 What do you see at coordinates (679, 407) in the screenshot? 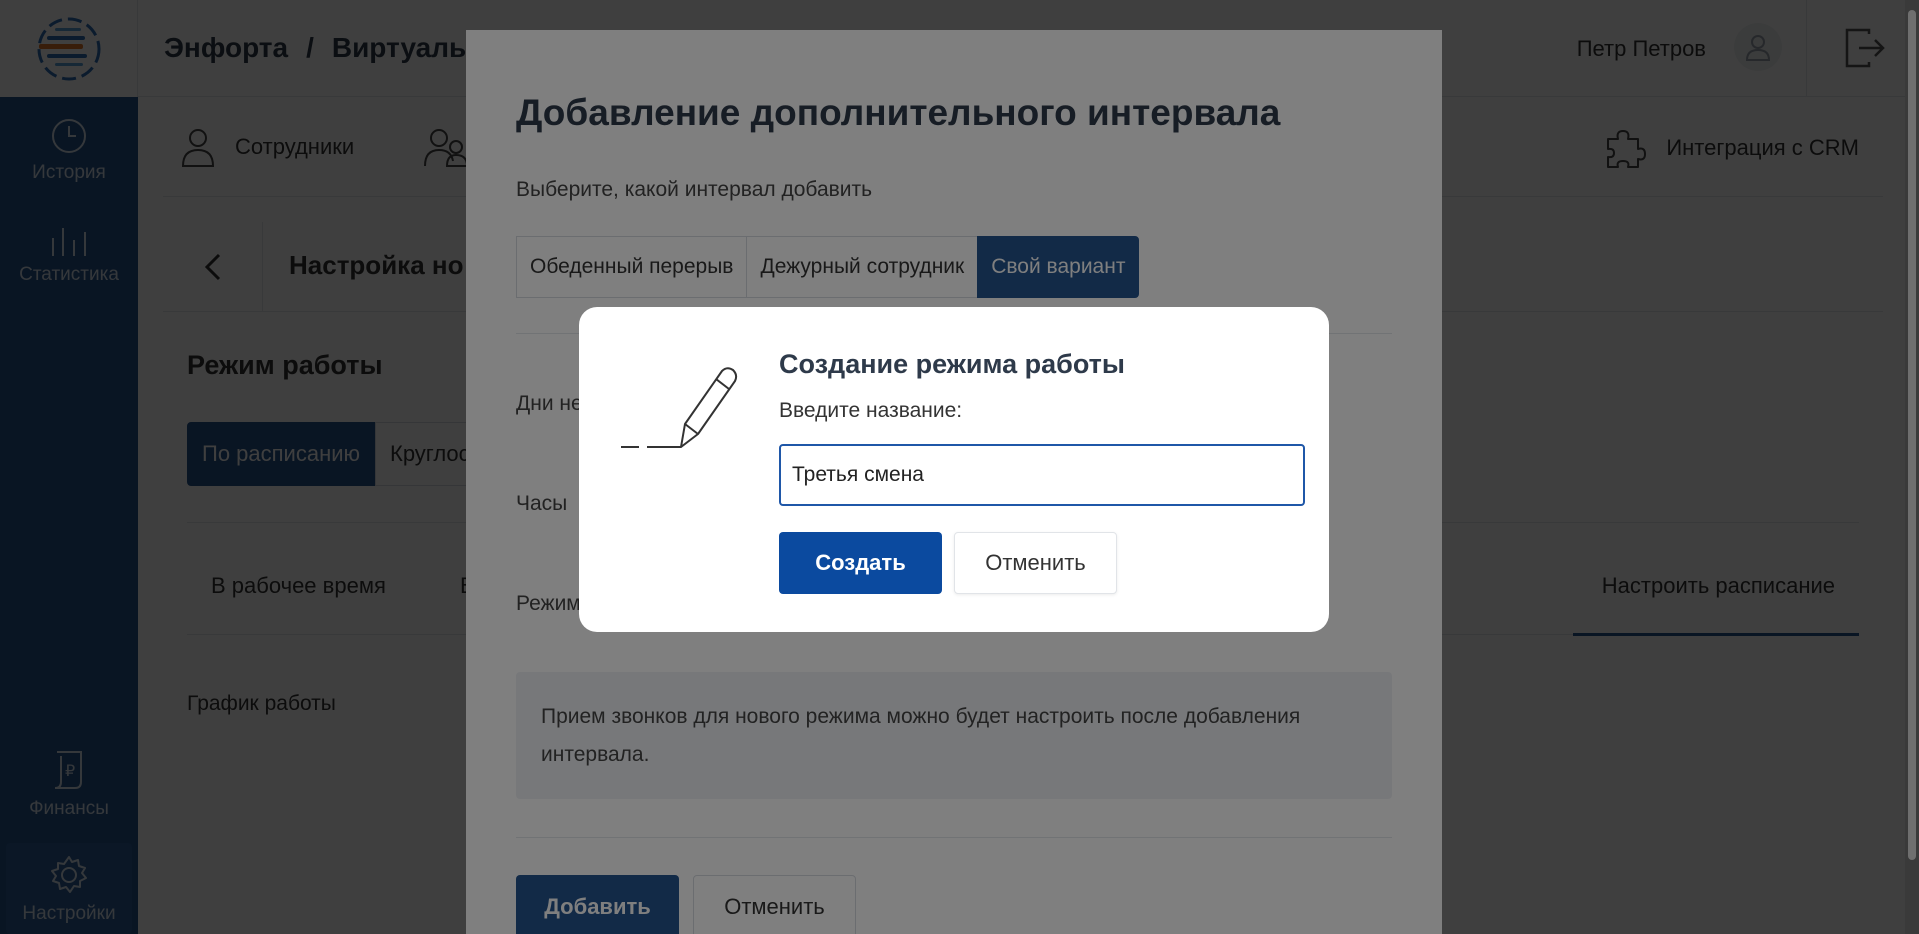
I see `pencil-icon` at bounding box center [679, 407].